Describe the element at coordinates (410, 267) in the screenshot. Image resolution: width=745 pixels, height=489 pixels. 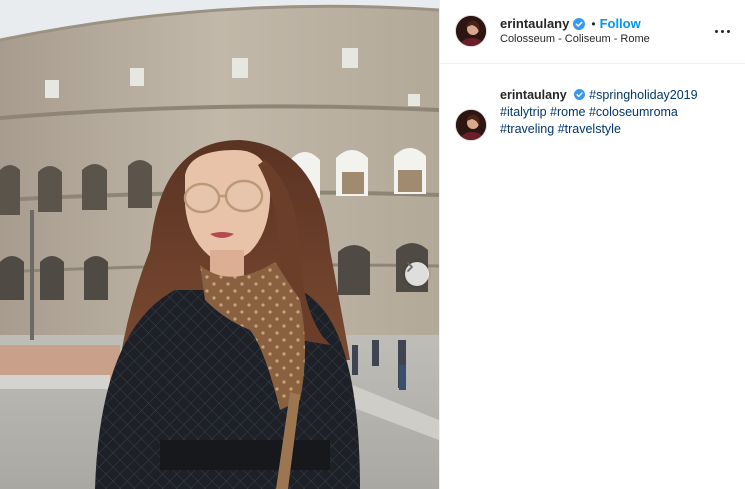
I see `chevron-right-icon` at that location.